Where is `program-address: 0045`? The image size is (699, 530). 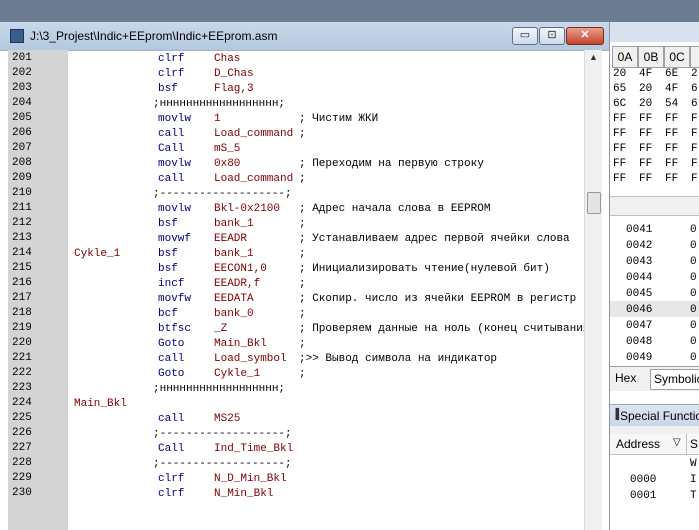 program-address: 0045 is located at coordinates (639, 294).